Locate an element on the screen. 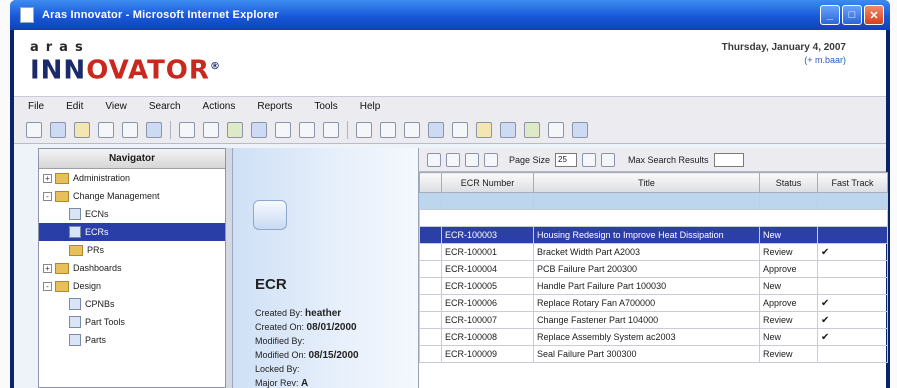 The image size is (897, 388). menu-actions: Actions is located at coordinates (219, 106).